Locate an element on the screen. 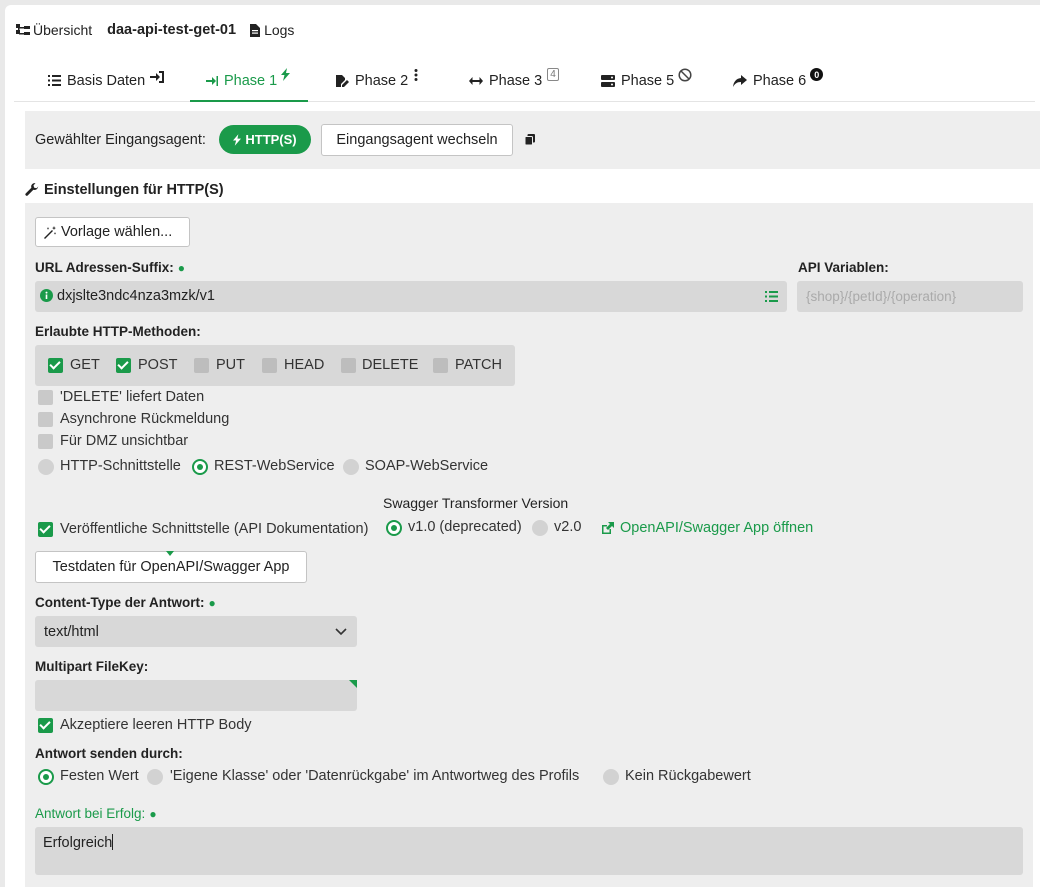  magic-wand-icon is located at coordinates (50, 232).